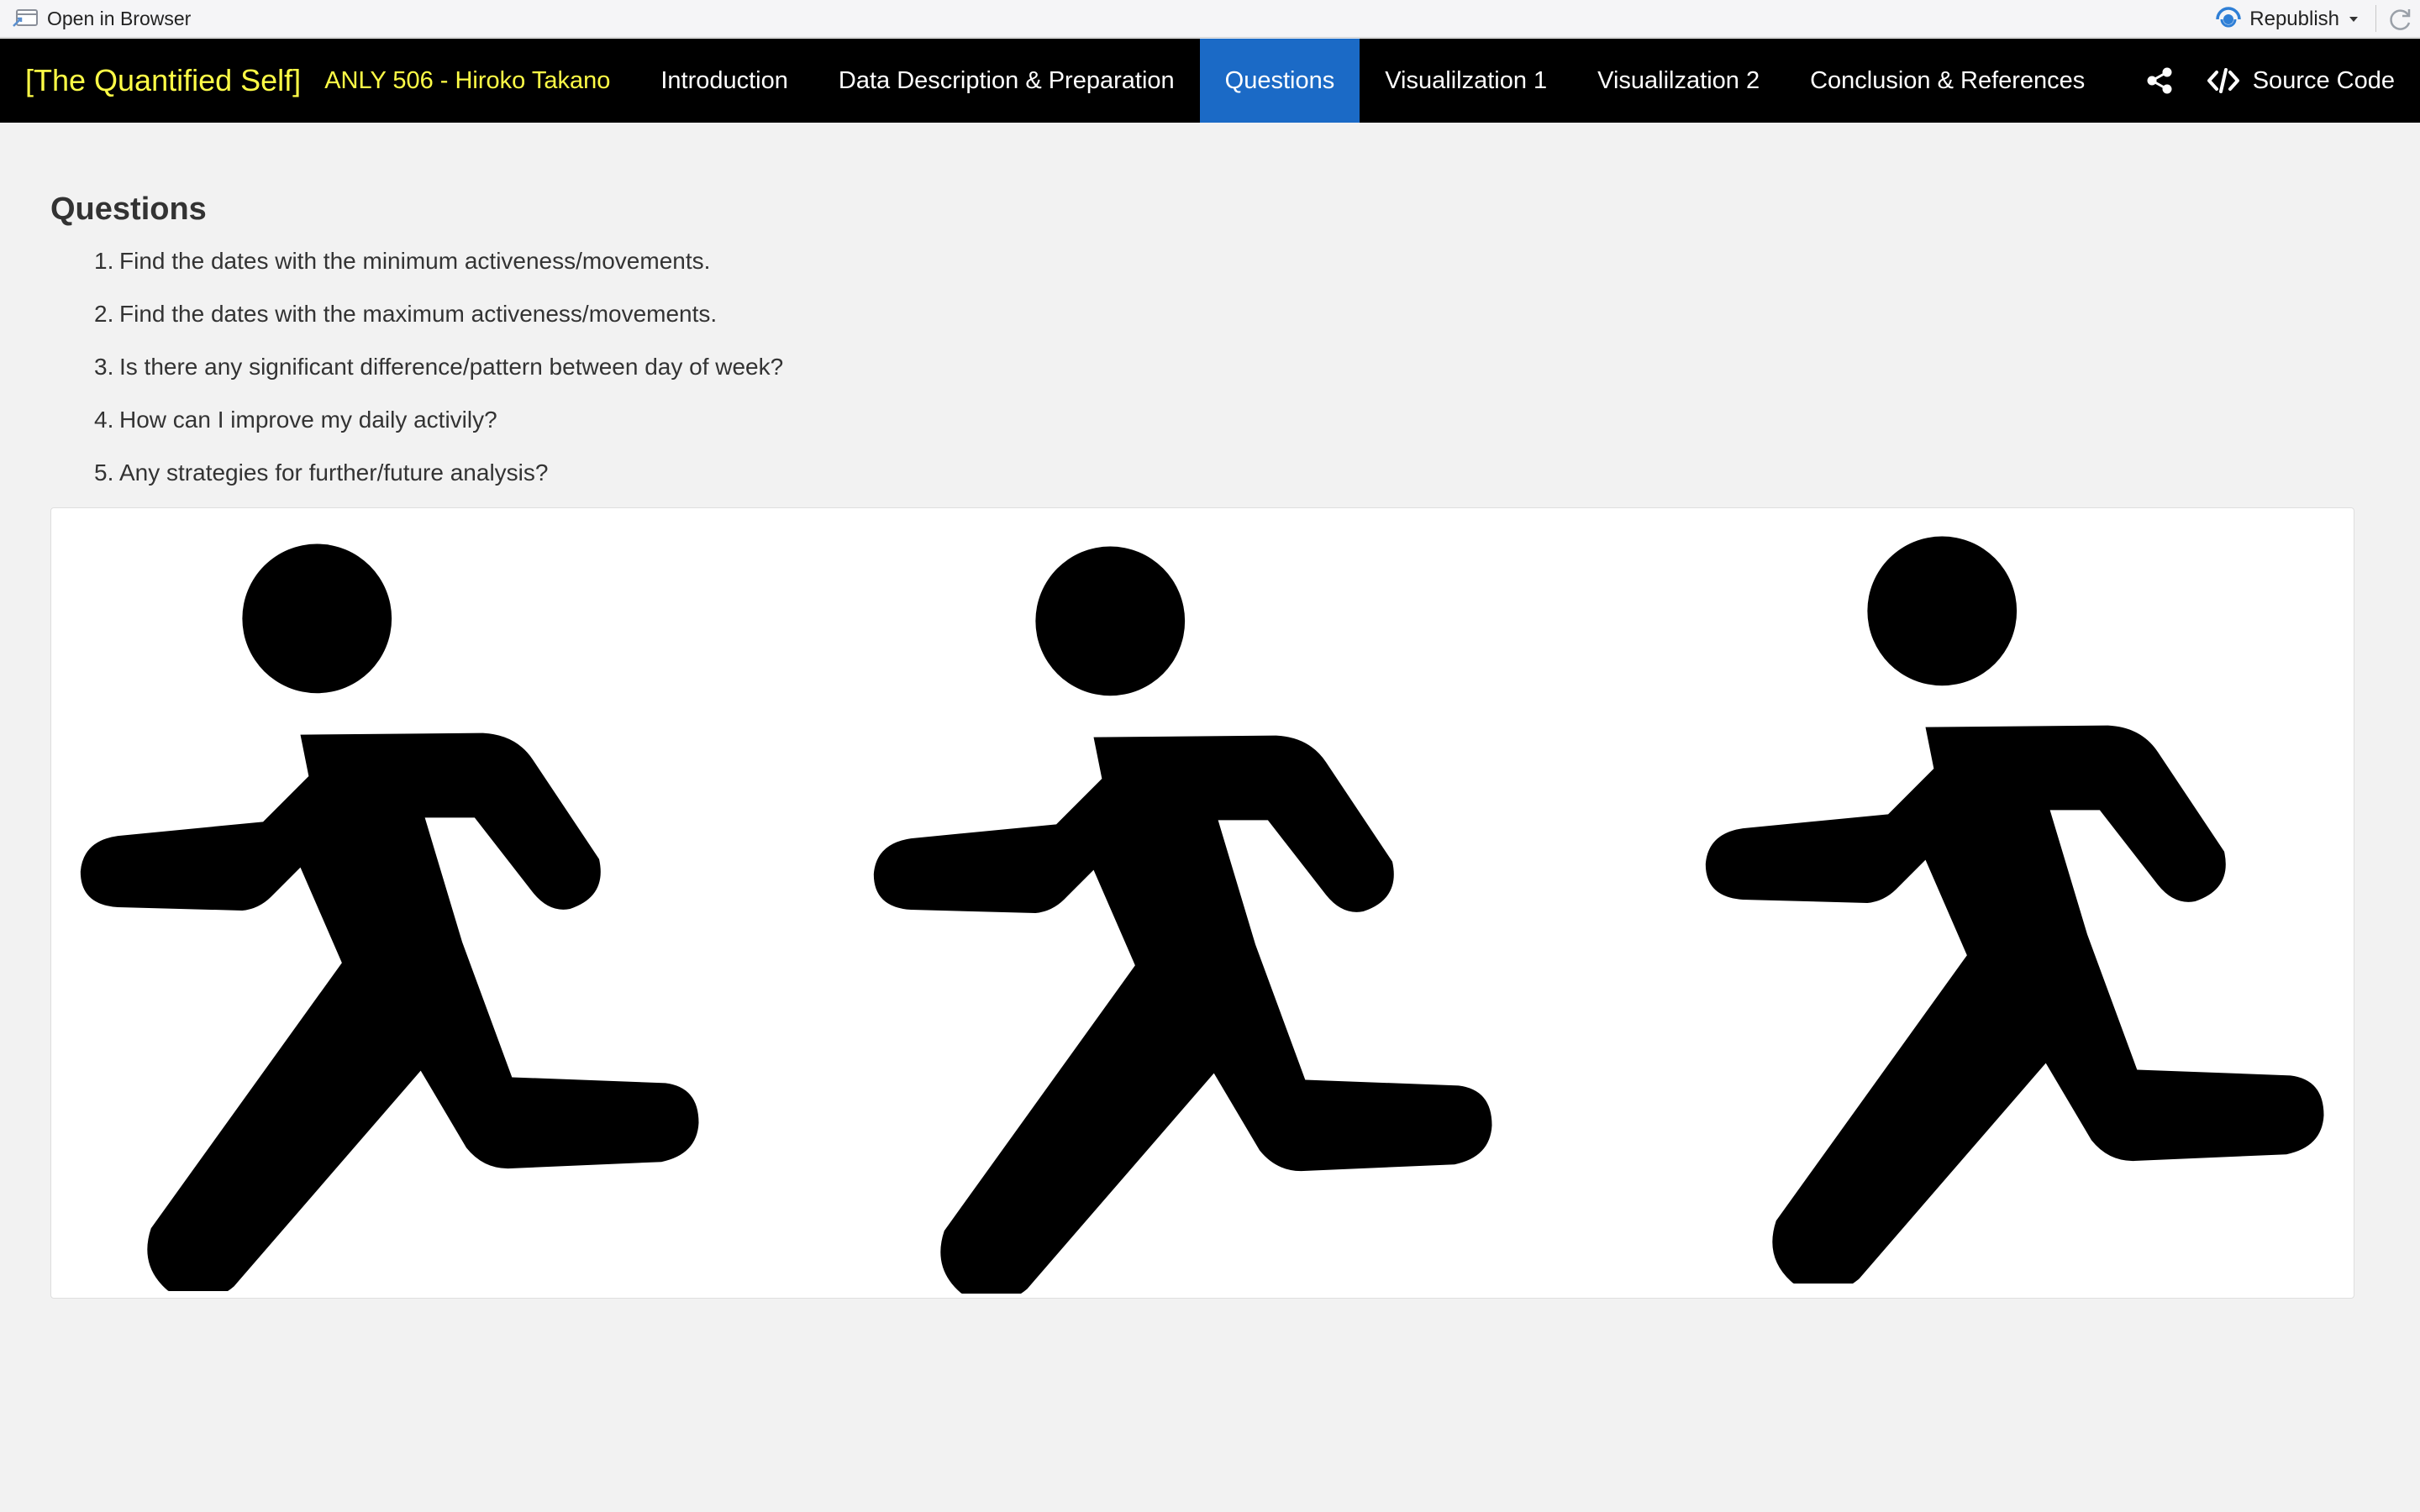  Describe the element at coordinates (104, 314) in the screenshot. I see `list-item-number: 2.` at that location.